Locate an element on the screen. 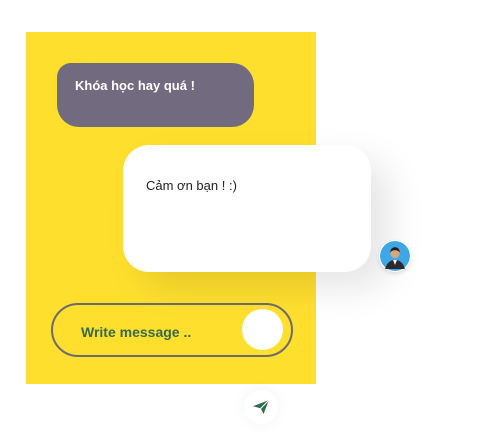 The width and height of the screenshot is (477, 434). reply-message-text: Cảm ơn bạn ! :) is located at coordinates (191, 185).